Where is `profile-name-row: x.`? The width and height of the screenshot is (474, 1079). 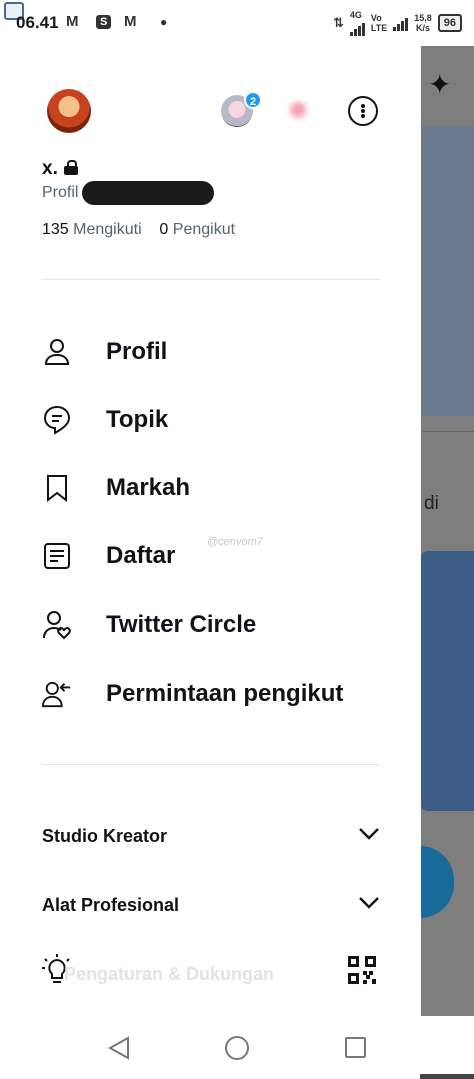
profile-name-row: x. is located at coordinates (60, 169).